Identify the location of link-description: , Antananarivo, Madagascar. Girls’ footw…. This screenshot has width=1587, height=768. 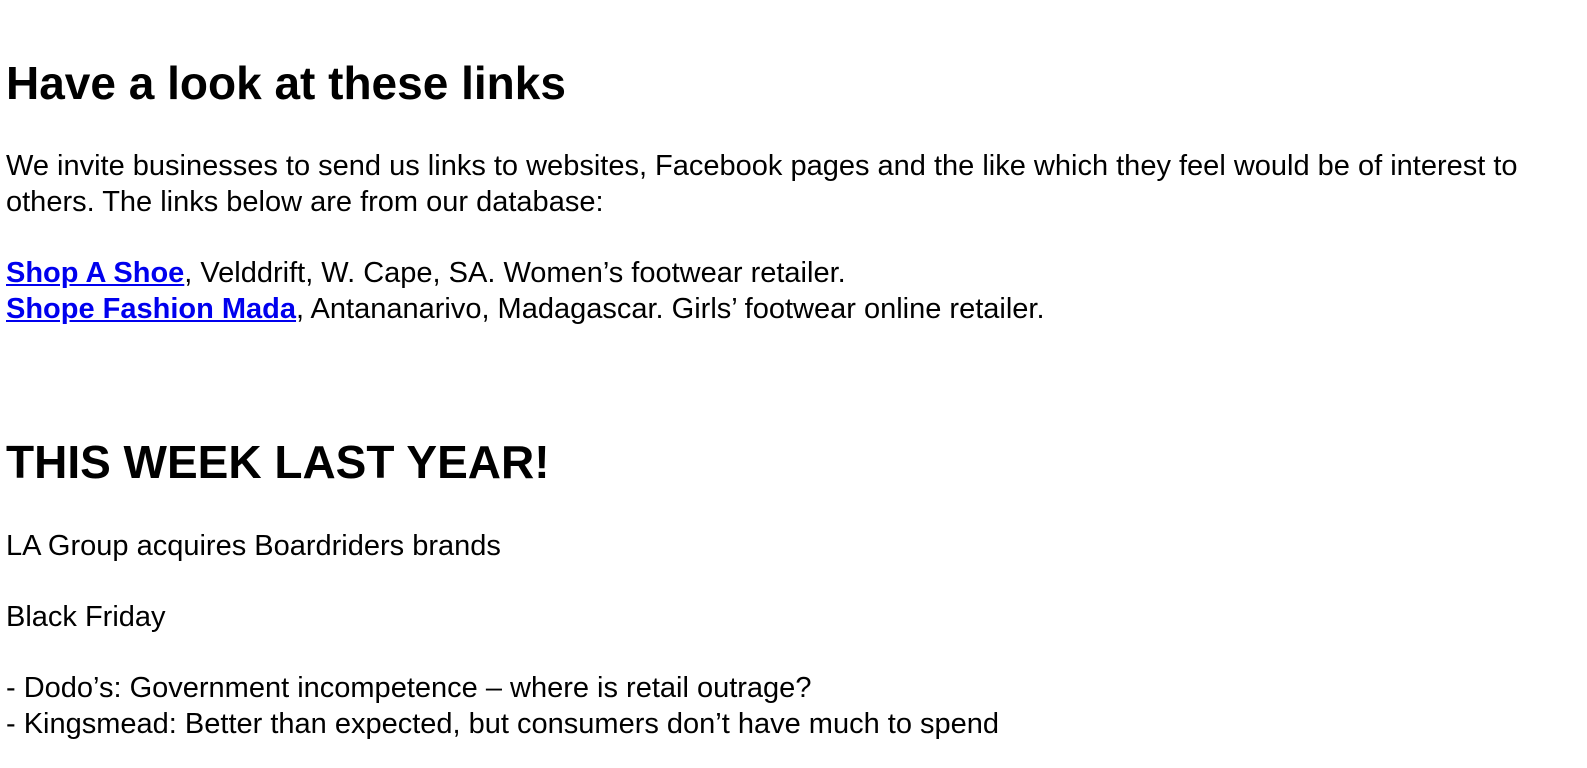
(670, 309).